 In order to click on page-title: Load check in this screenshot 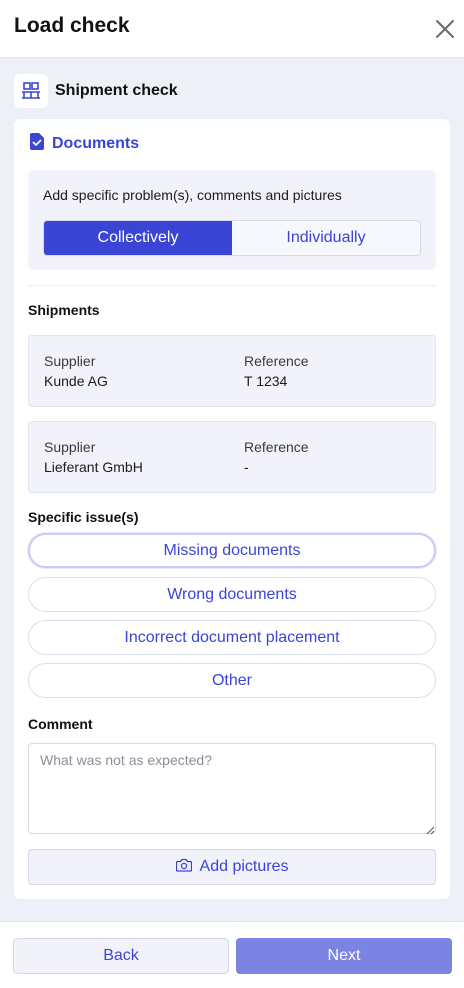, I will do `click(72, 25)`.